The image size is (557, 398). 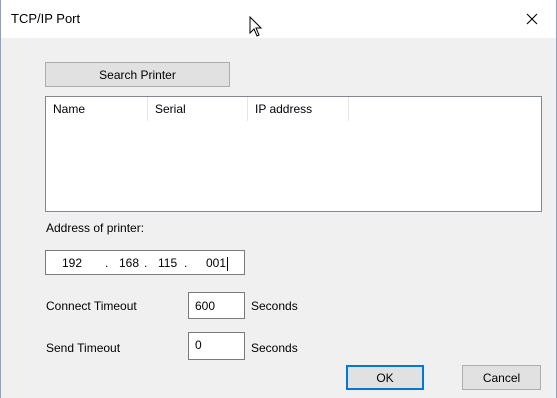 I want to click on ip-octet-2: 168, so click(x=129, y=263).